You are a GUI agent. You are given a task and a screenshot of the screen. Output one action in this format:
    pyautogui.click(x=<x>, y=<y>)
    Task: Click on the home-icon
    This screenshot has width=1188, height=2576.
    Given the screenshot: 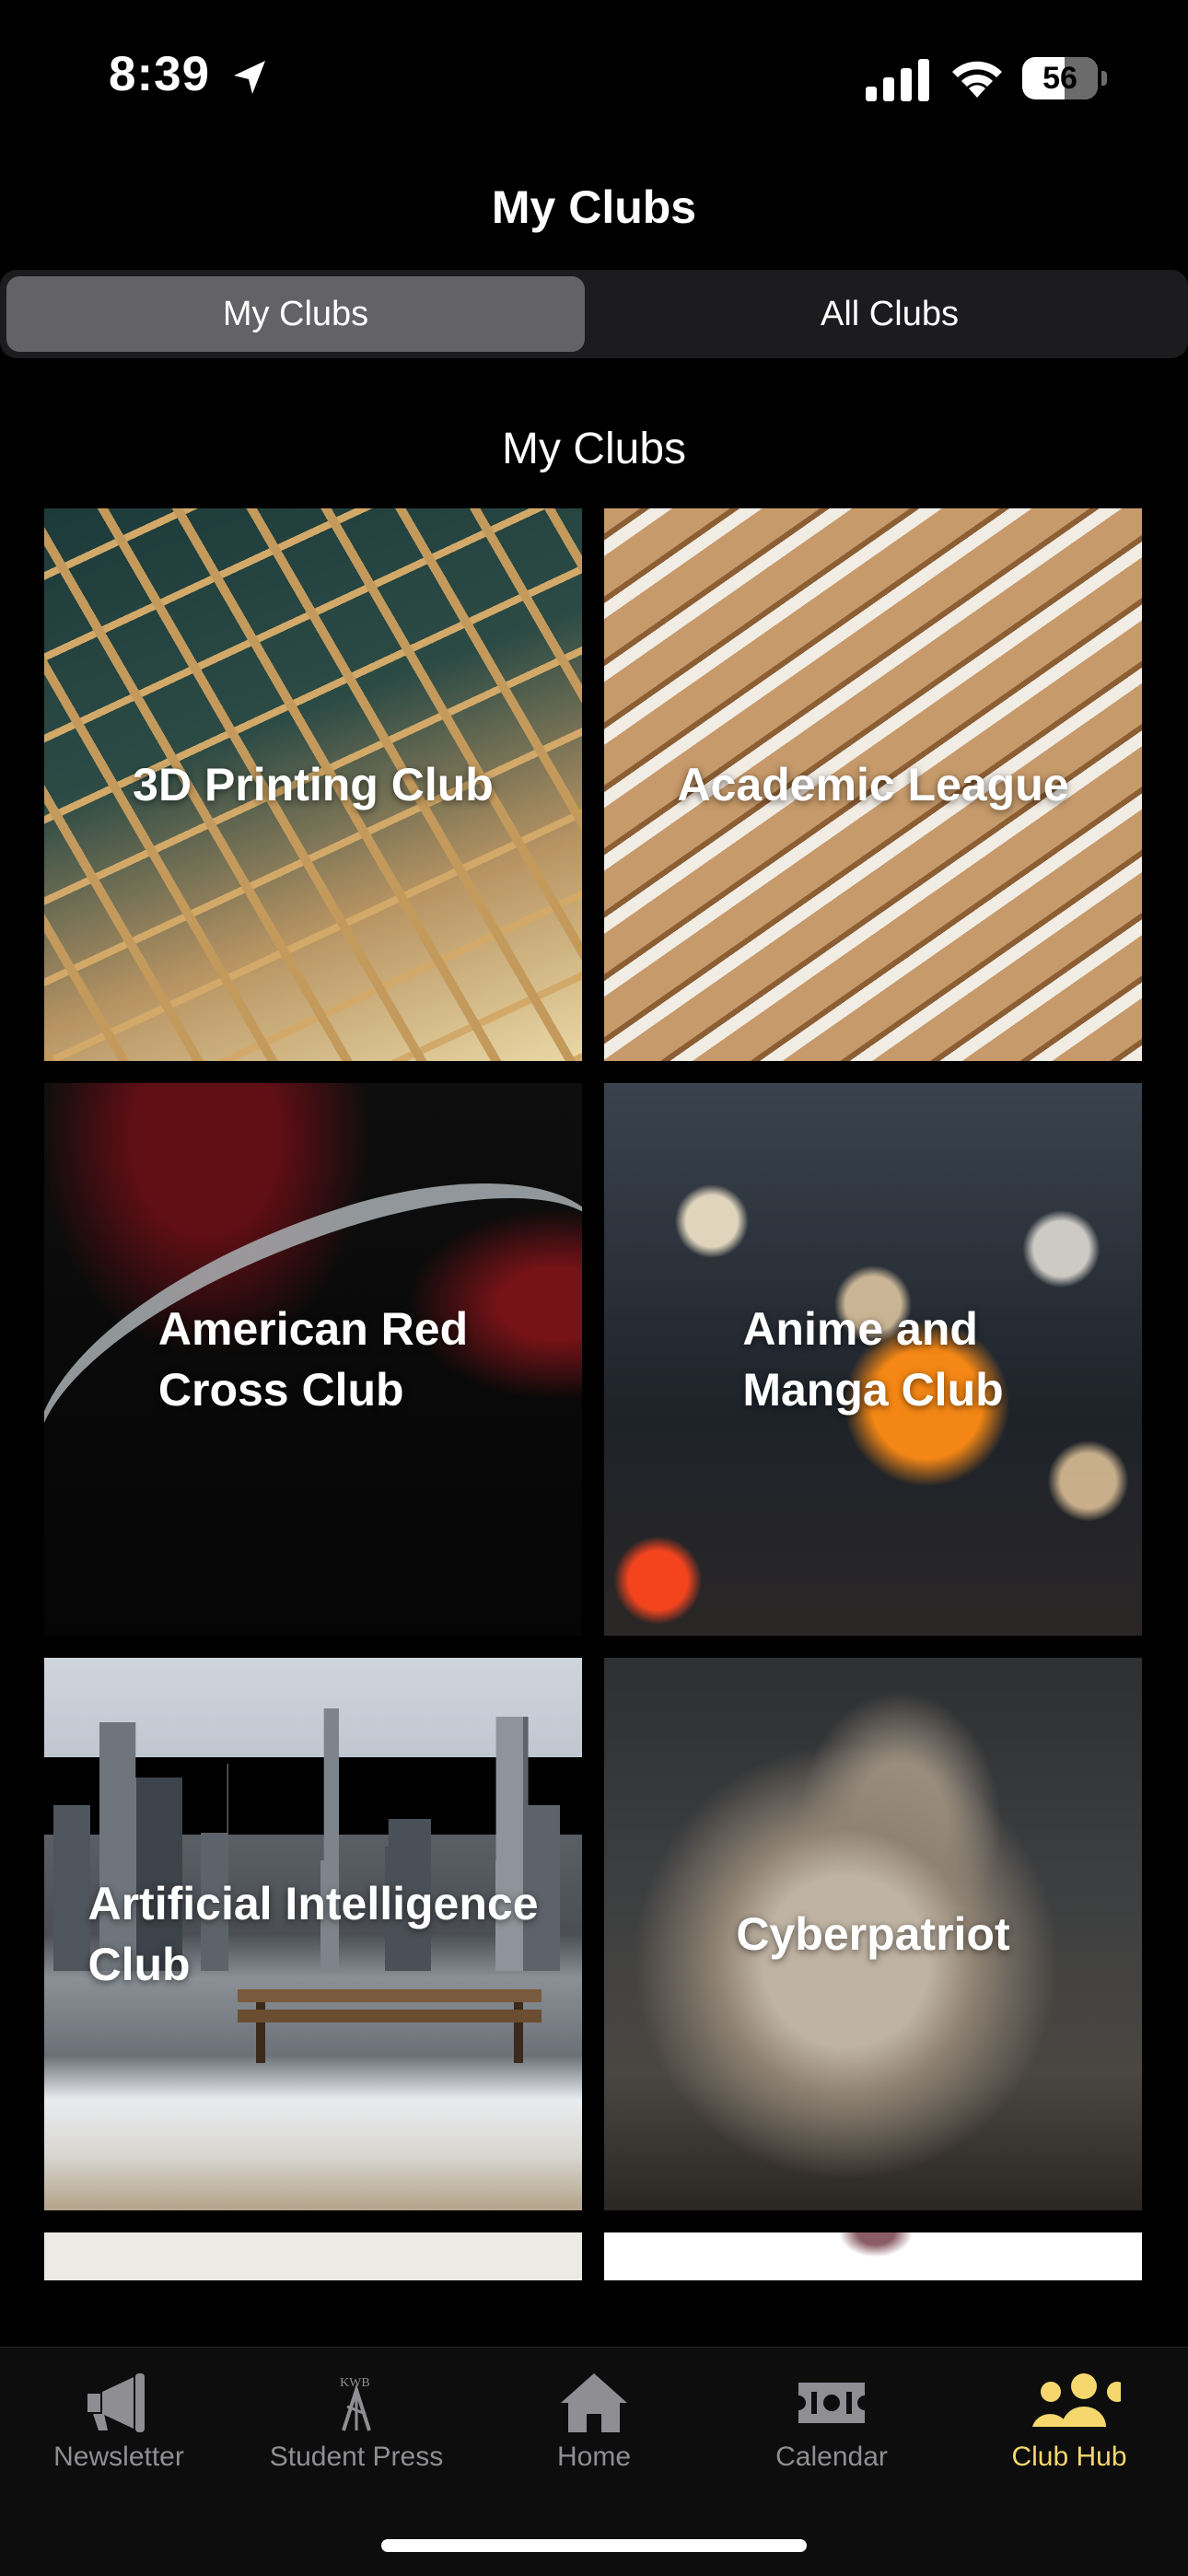 What is the action you would take?
    pyautogui.click(x=594, y=2402)
    